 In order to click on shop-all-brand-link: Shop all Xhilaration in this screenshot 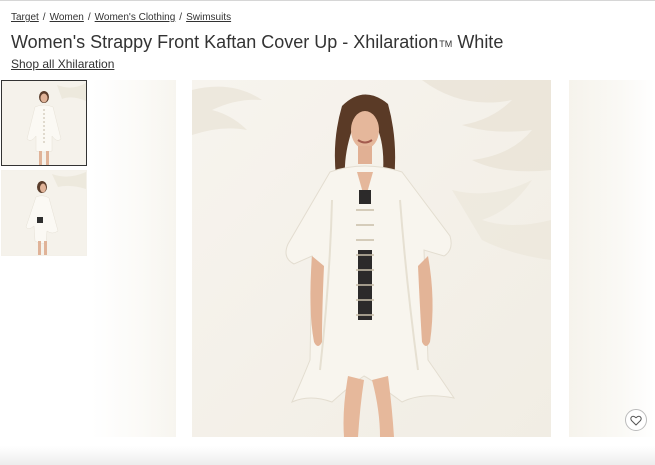, I will do `click(62, 64)`.